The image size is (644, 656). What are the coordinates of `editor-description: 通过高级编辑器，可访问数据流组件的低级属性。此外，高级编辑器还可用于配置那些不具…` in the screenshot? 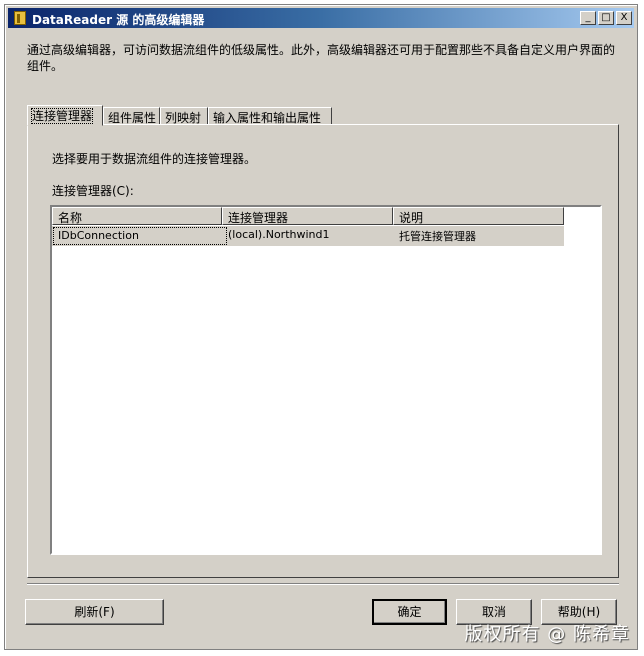 It's located at (321, 58).